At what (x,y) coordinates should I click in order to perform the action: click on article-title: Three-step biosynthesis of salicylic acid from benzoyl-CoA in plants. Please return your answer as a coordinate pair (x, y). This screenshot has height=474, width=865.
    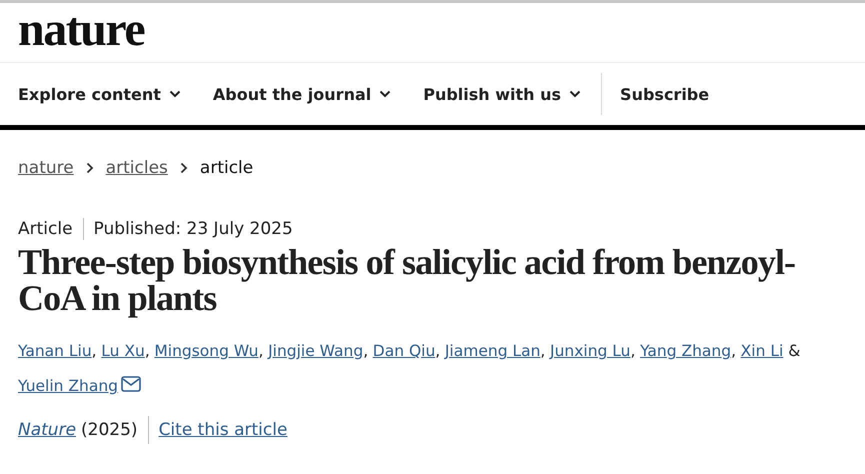
    Looking at the image, I should click on (407, 280).